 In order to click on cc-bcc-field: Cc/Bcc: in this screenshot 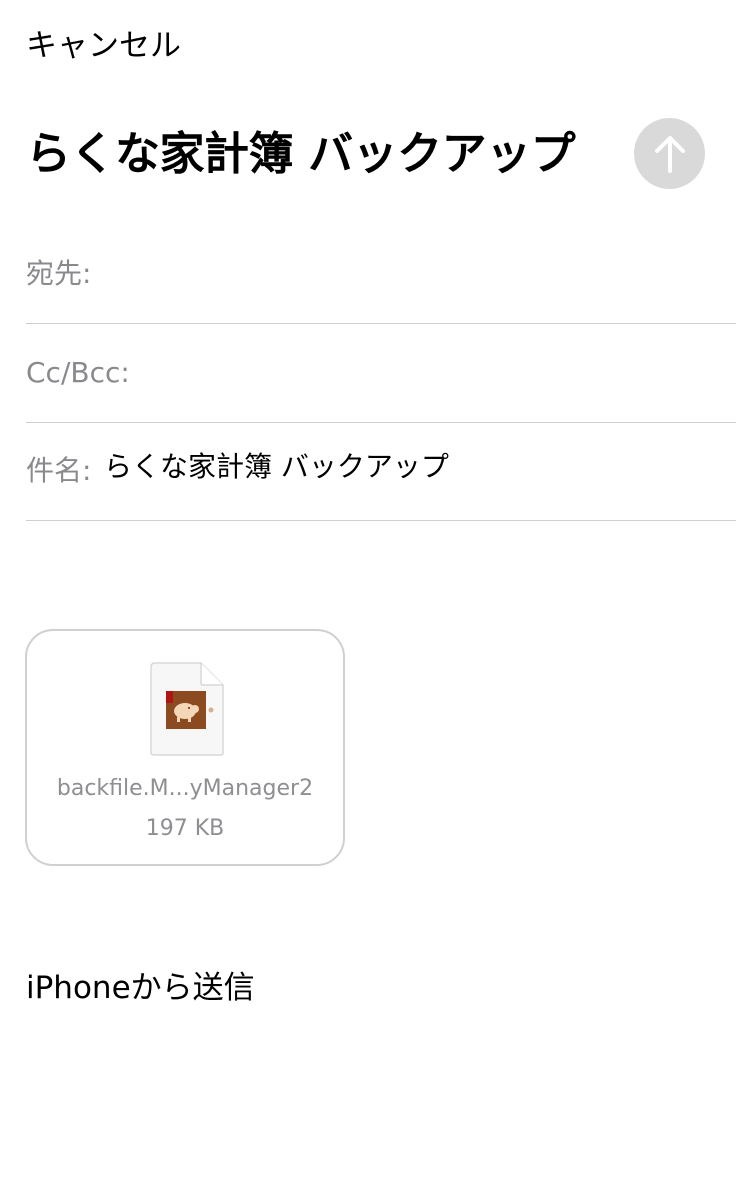, I will do `click(381, 374)`.